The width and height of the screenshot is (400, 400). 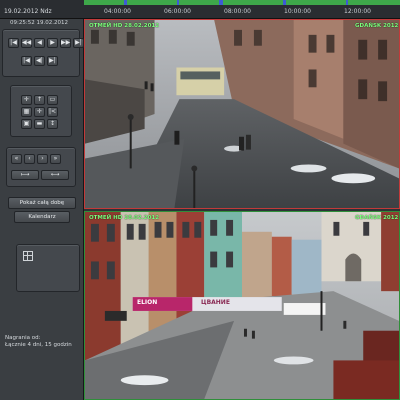 I want to click on resize-button: ↕, so click(x=52, y=124).